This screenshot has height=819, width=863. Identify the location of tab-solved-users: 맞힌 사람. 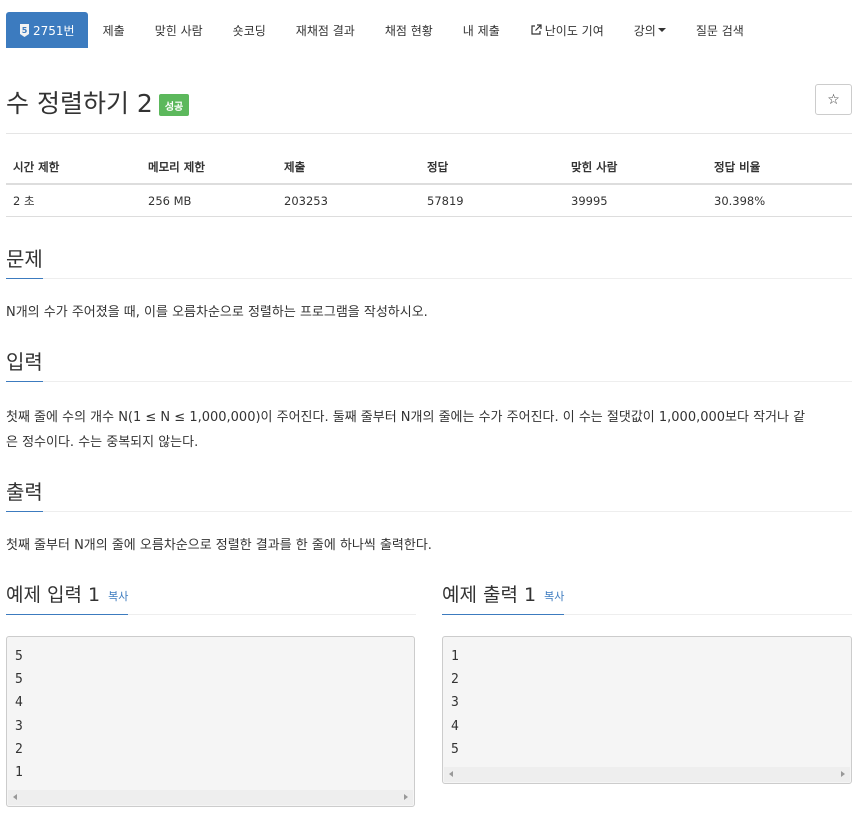
(179, 30).